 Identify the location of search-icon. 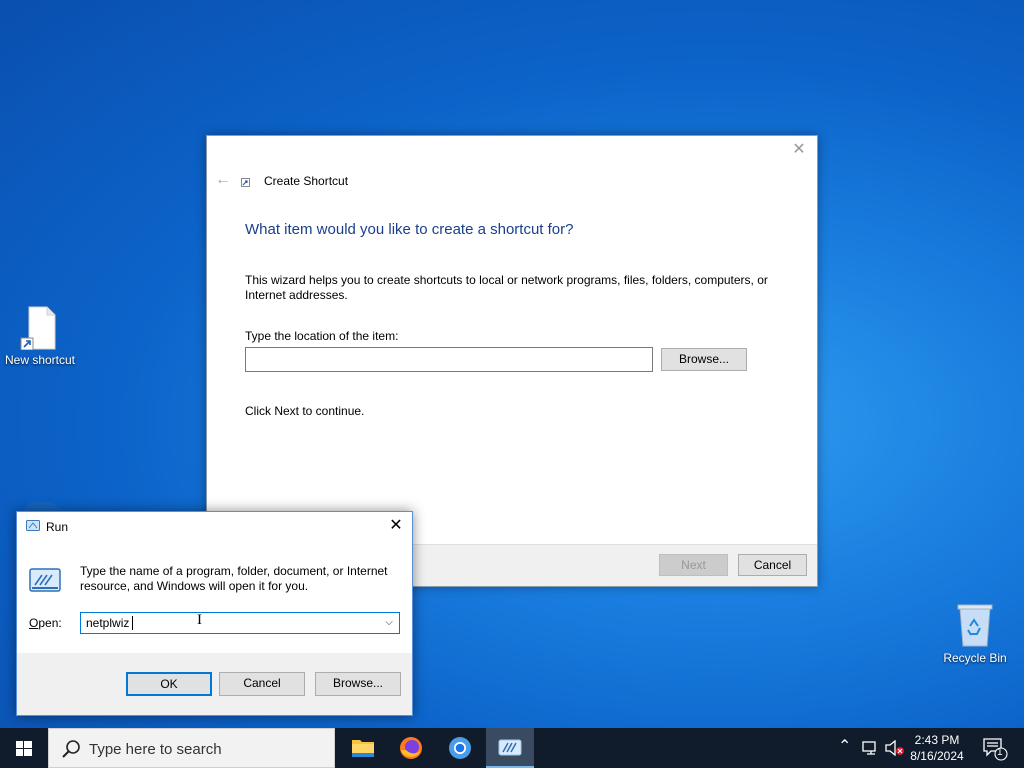
(71, 749).